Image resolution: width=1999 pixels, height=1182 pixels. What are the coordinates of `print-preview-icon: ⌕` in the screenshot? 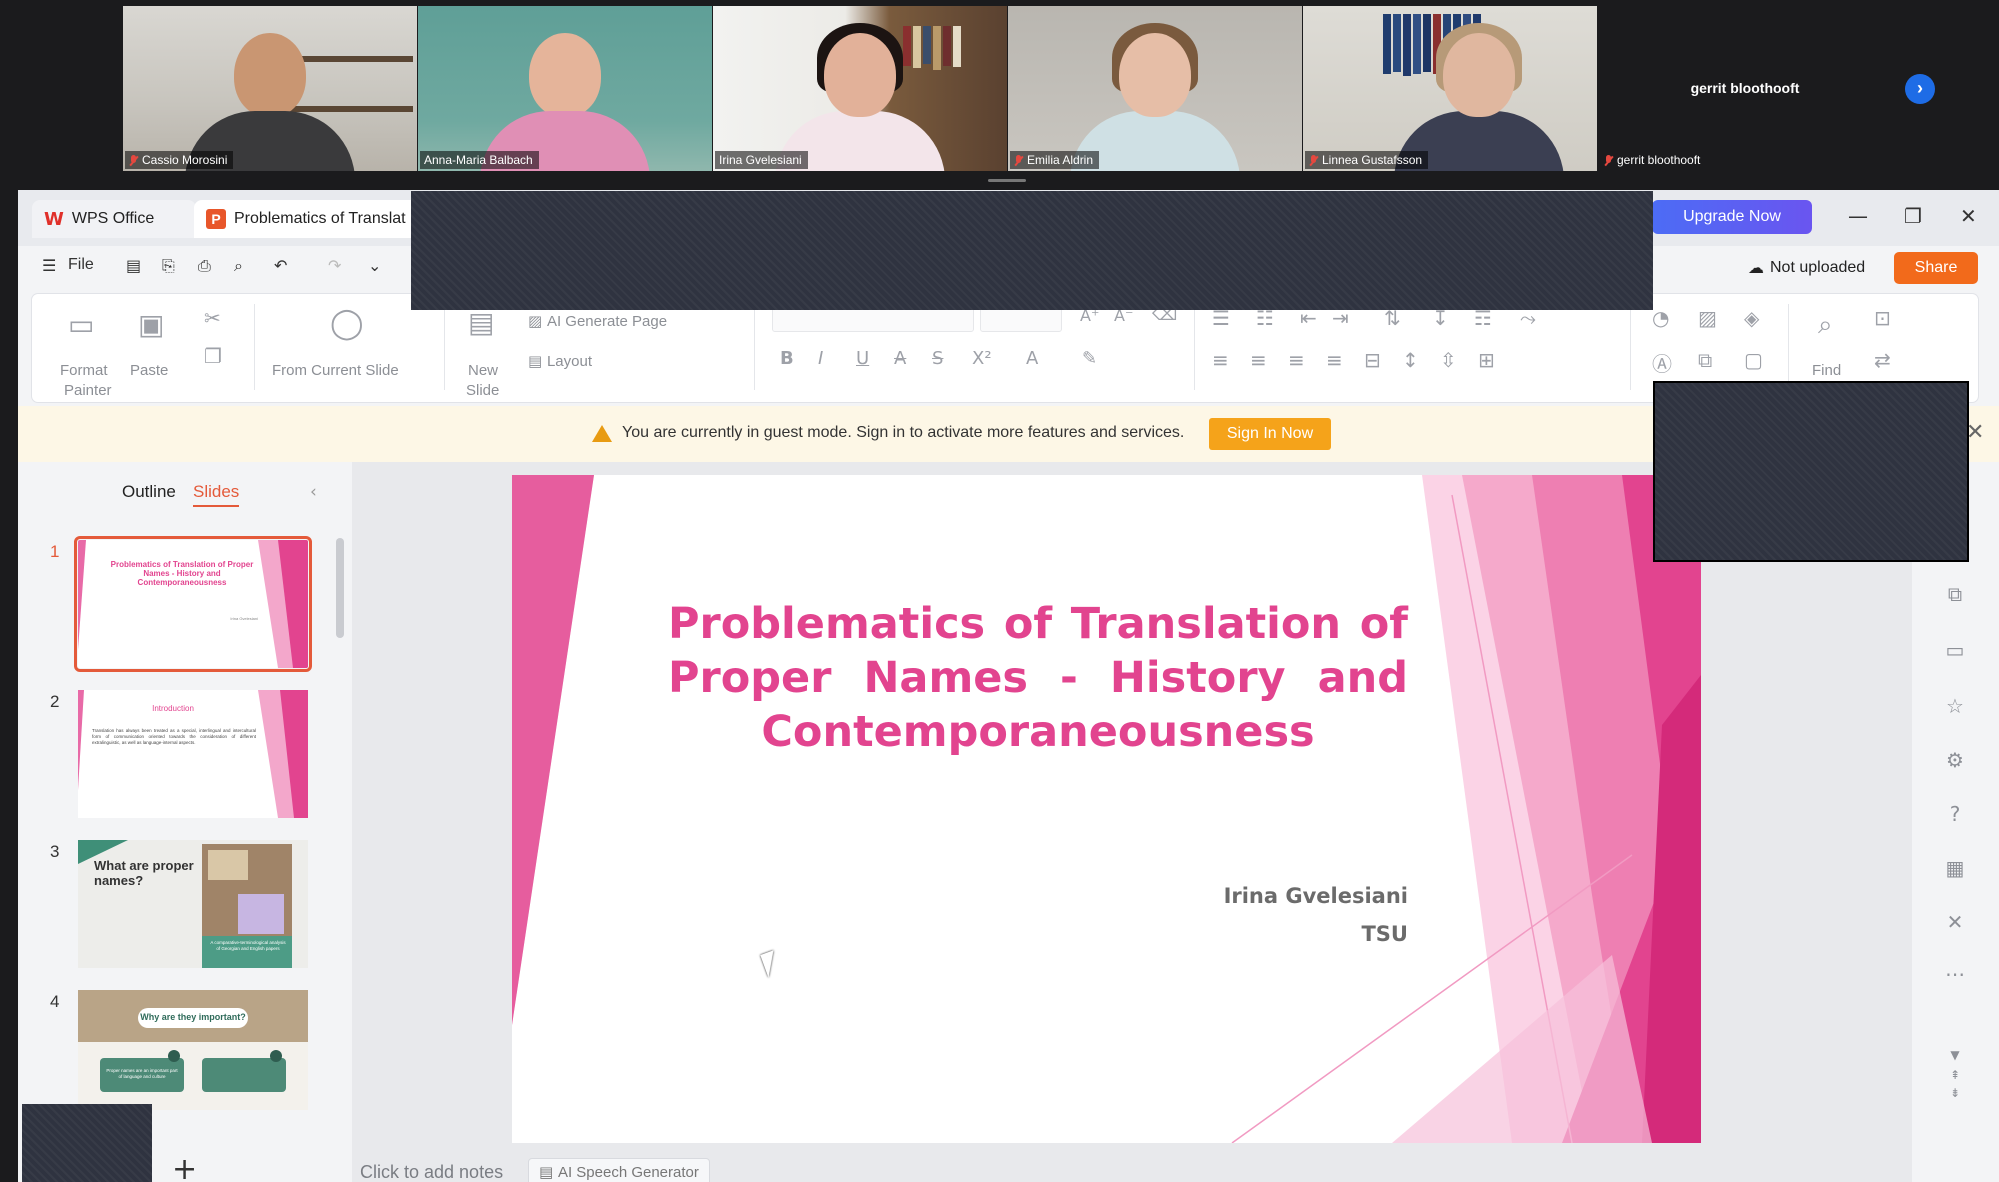 It's located at (238, 266).